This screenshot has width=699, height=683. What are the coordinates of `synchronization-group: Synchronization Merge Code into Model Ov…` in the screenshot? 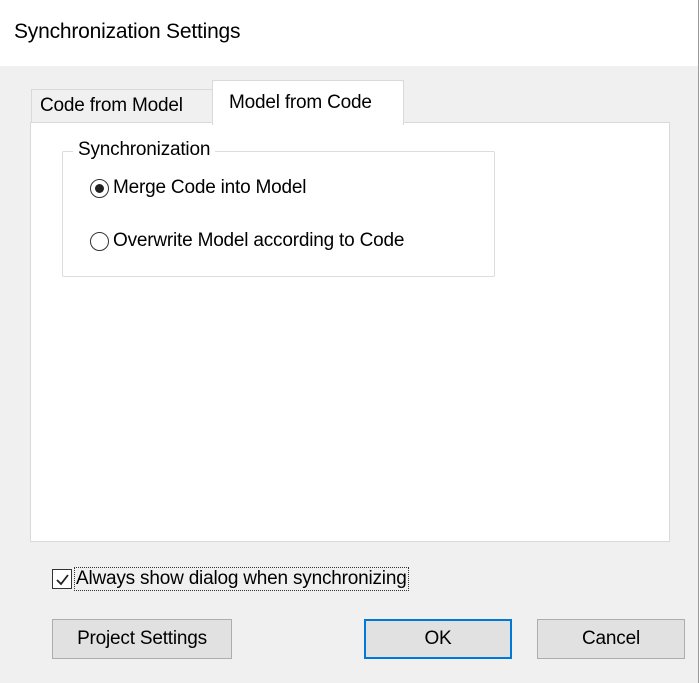 It's located at (278, 208).